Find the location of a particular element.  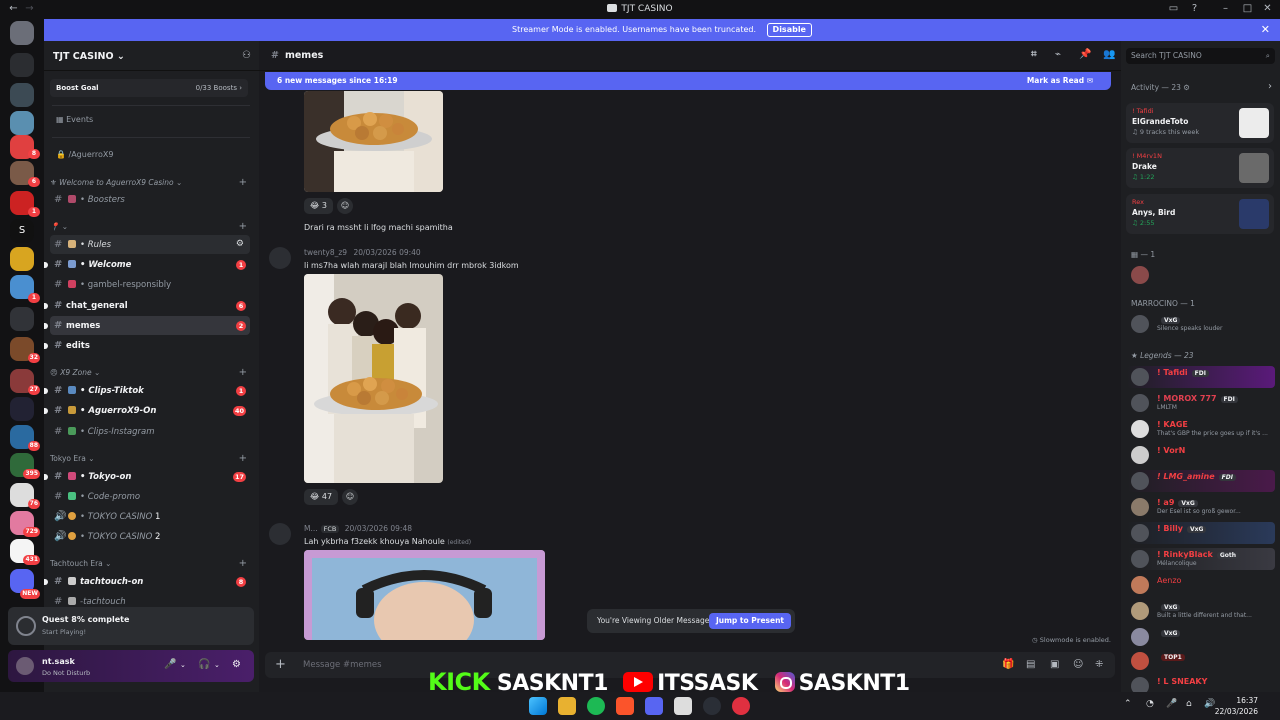

reaction-laugh: 😂 3 is located at coordinates (318, 206).